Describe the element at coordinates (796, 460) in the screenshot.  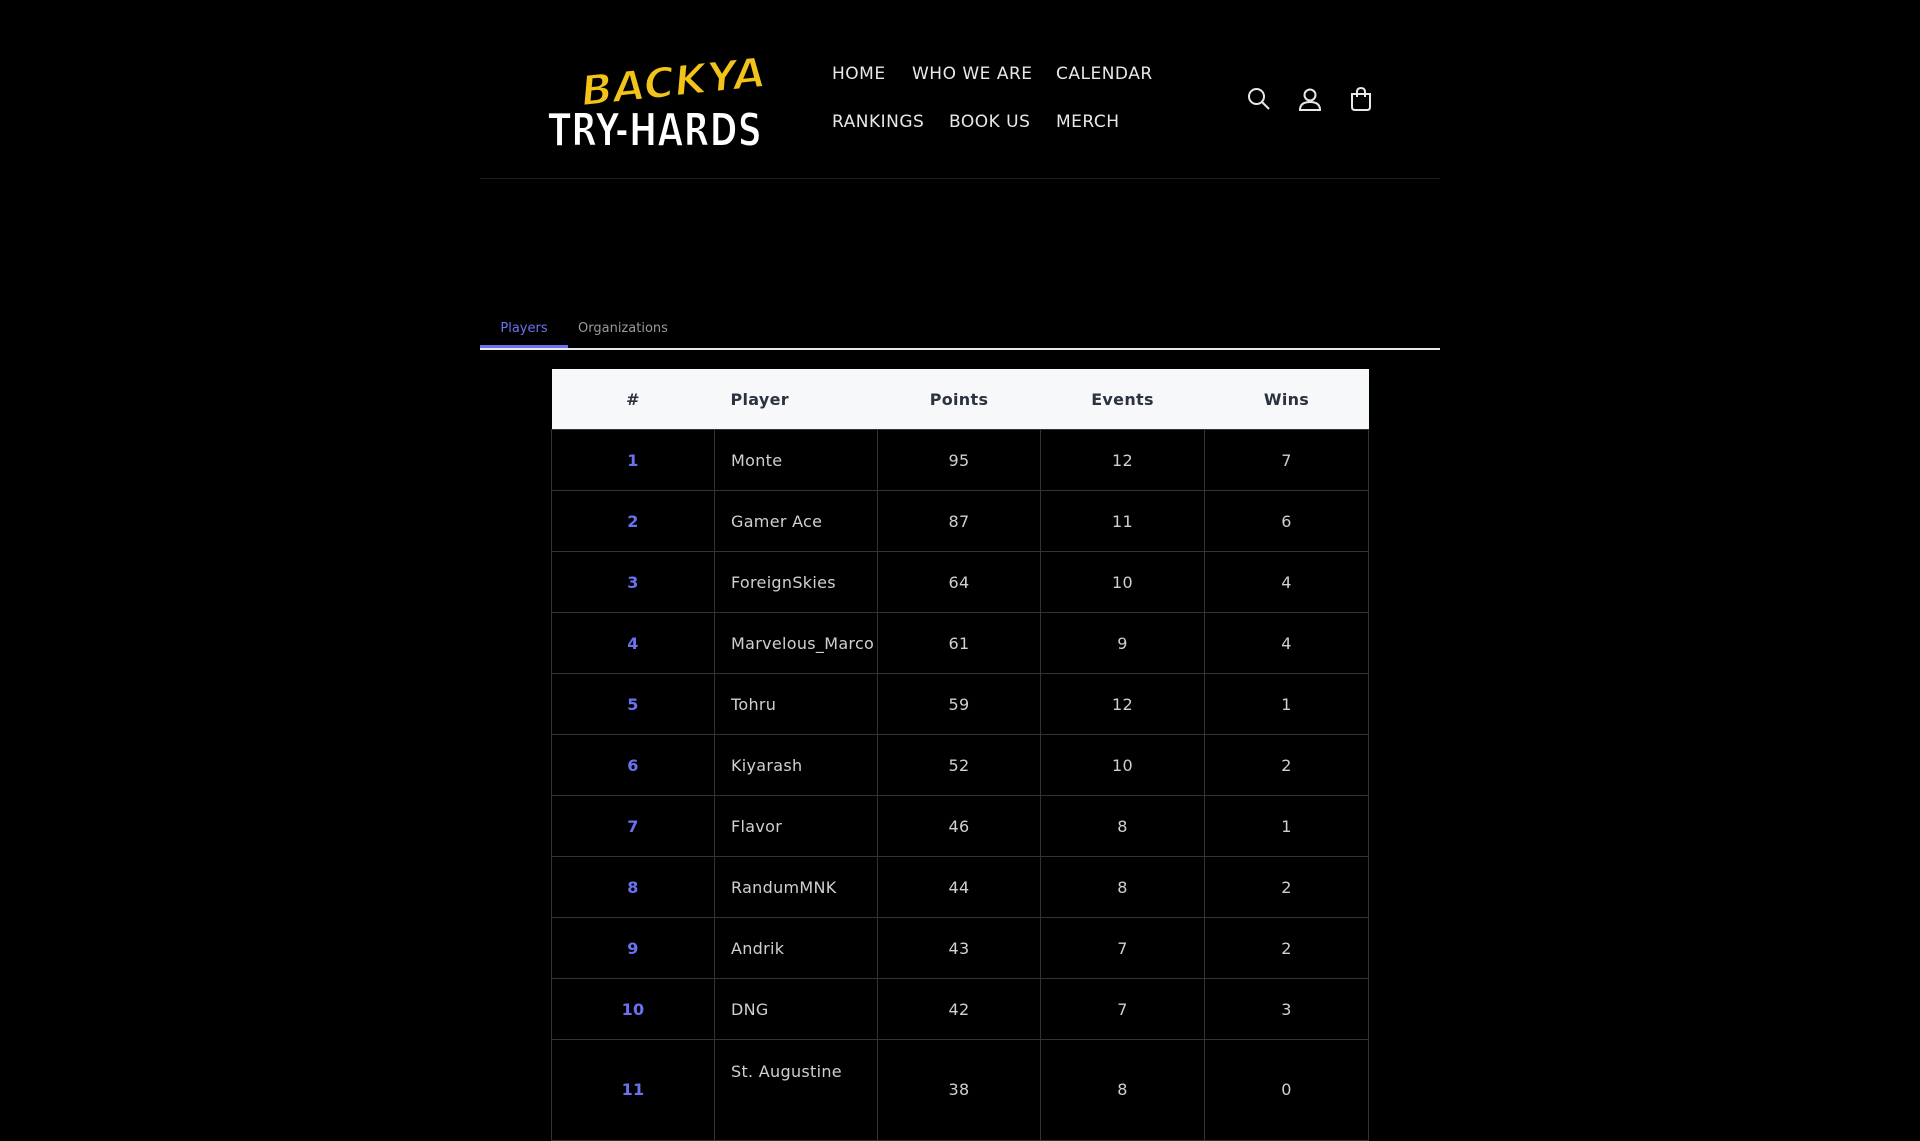
I see `player-cell: Monte` at that location.